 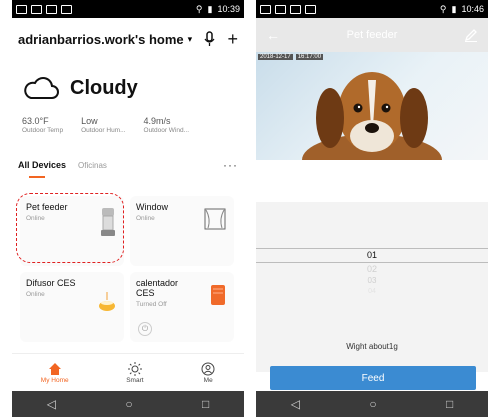 I want to click on portion-option: 02, so click(x=372, y=269).